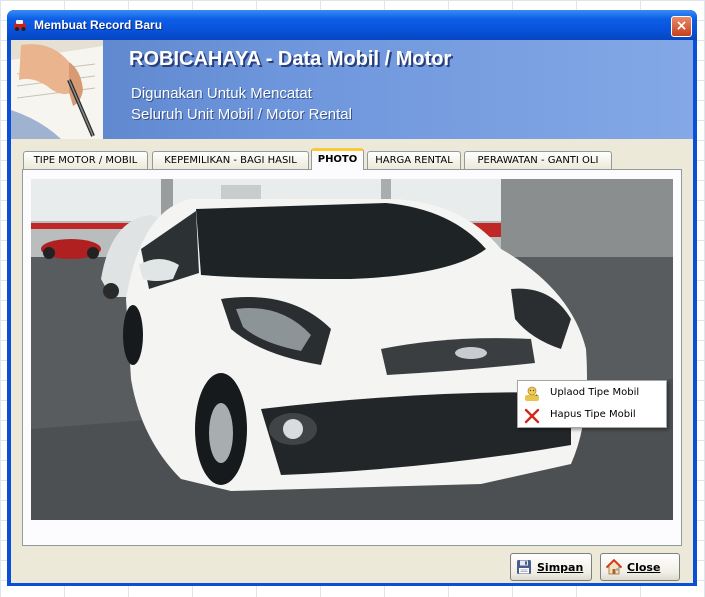  Describe the element at coordinates (560, 567) in the screenshot. I see `save-button-label: Simpan` at that location.